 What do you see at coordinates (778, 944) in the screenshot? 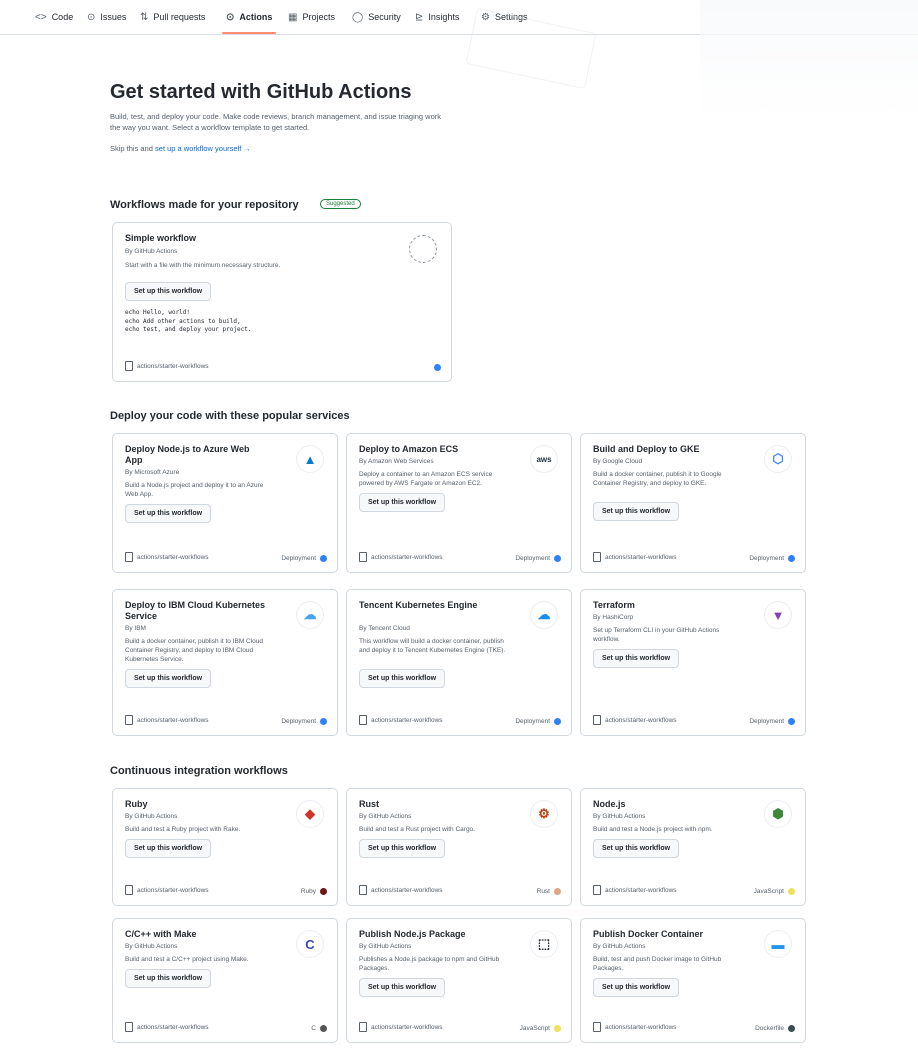
I see `logo-glyph: ▬` at bounding box center [778, 944].